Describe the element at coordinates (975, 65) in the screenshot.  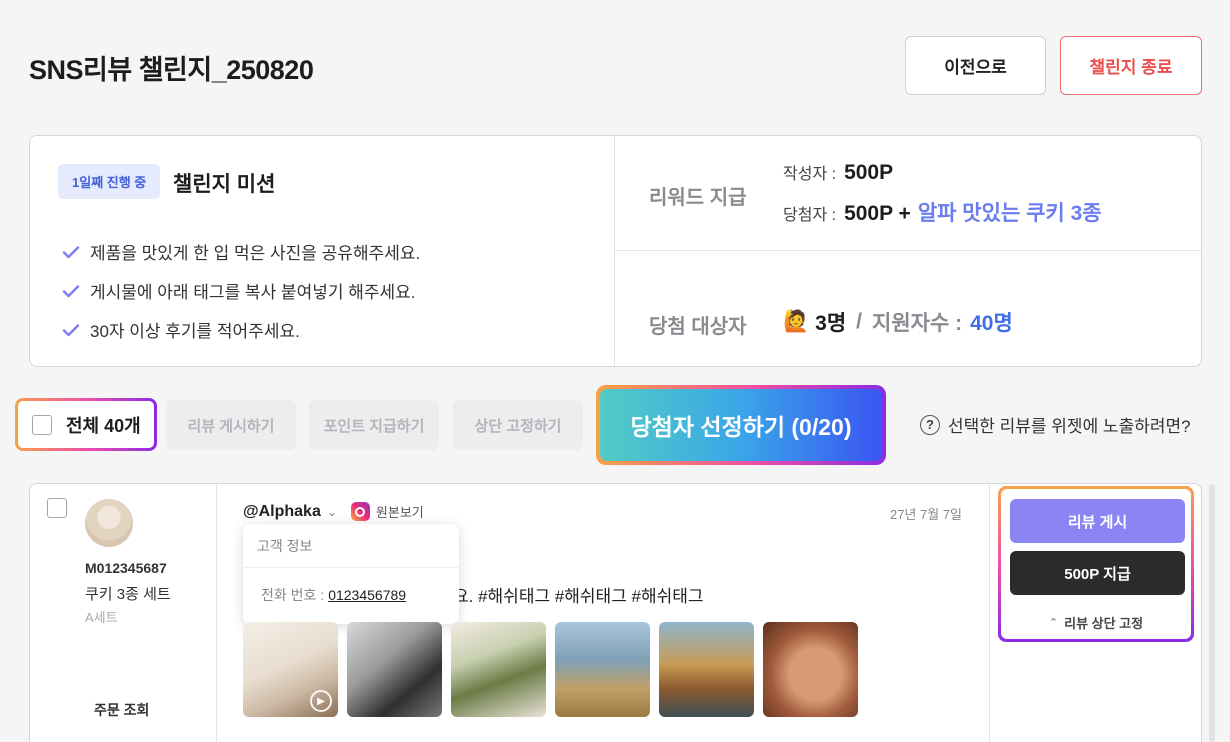
I see `back-button: 이전으로` at that location.